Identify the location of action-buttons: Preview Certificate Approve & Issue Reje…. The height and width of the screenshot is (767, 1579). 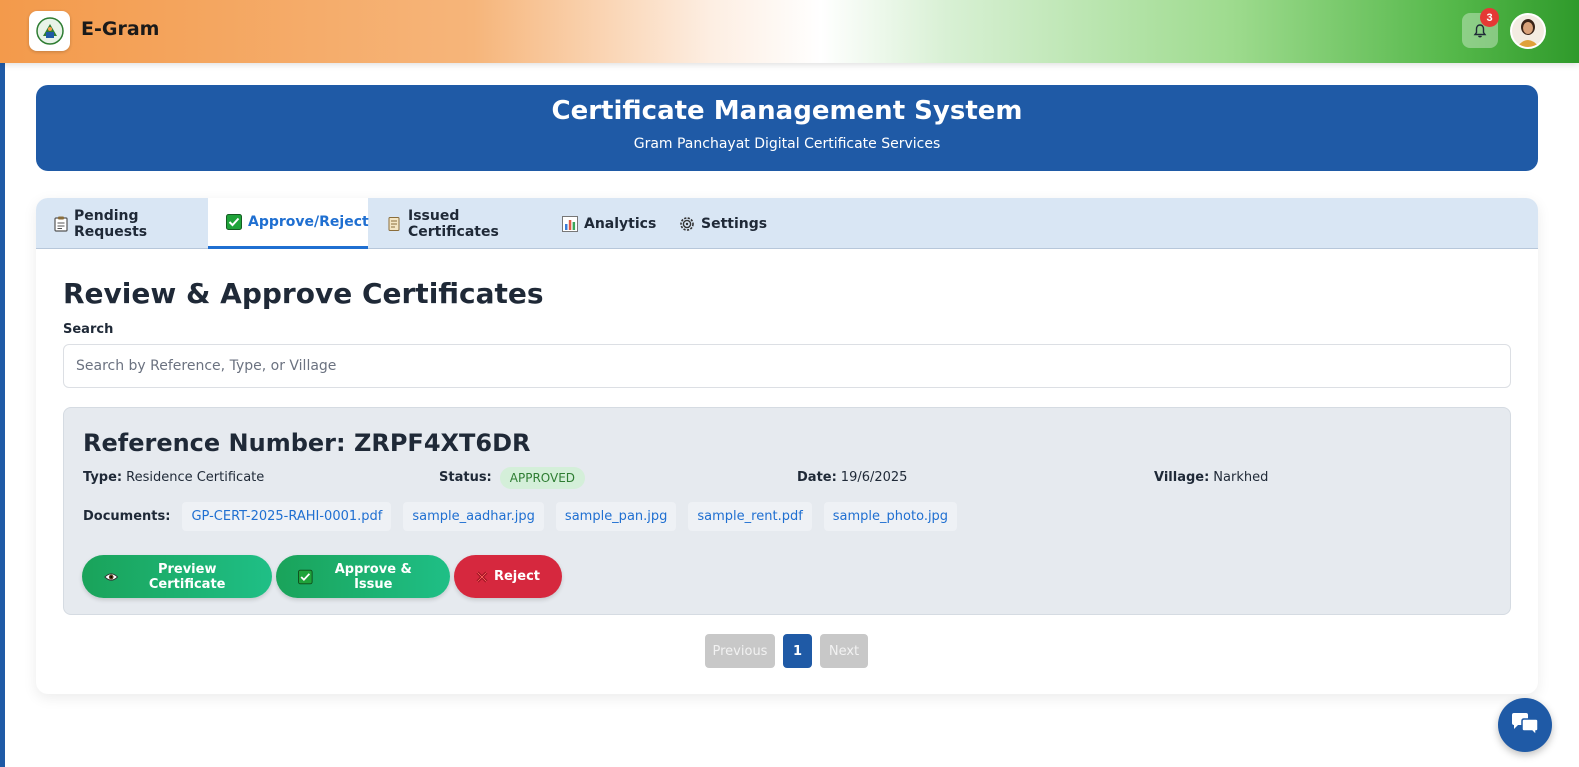
(322, 576).